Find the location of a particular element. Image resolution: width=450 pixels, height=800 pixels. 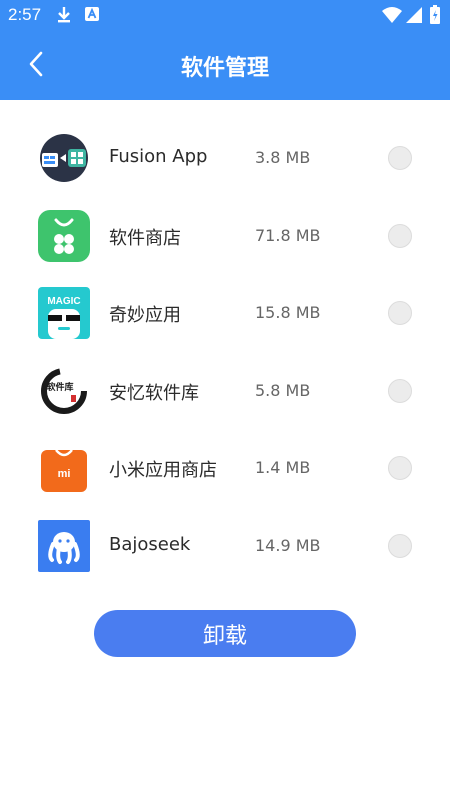

list-item: 软件商店 71.8 MB is located at coordinates (225, 248).